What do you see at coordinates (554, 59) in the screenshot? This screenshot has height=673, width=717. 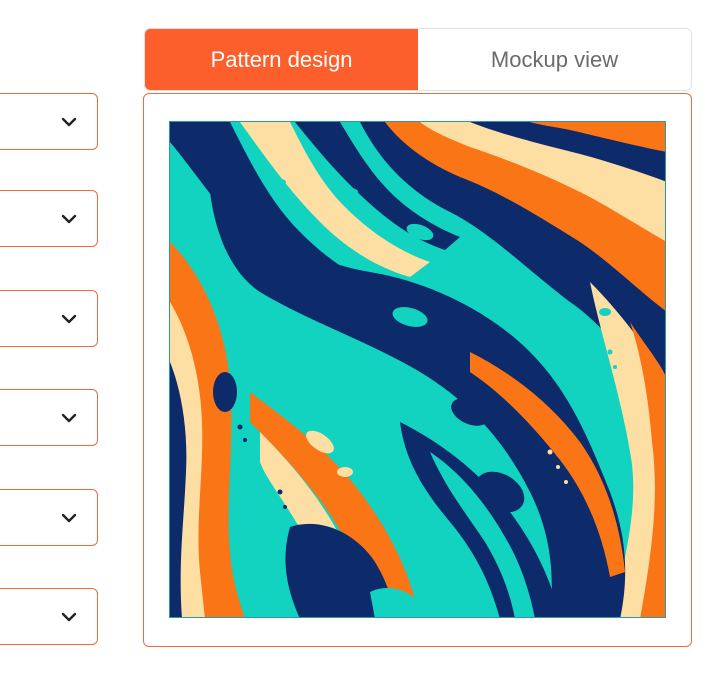 I see `tab-mockup-view: Mockup view` at bounding box center [554, 59].